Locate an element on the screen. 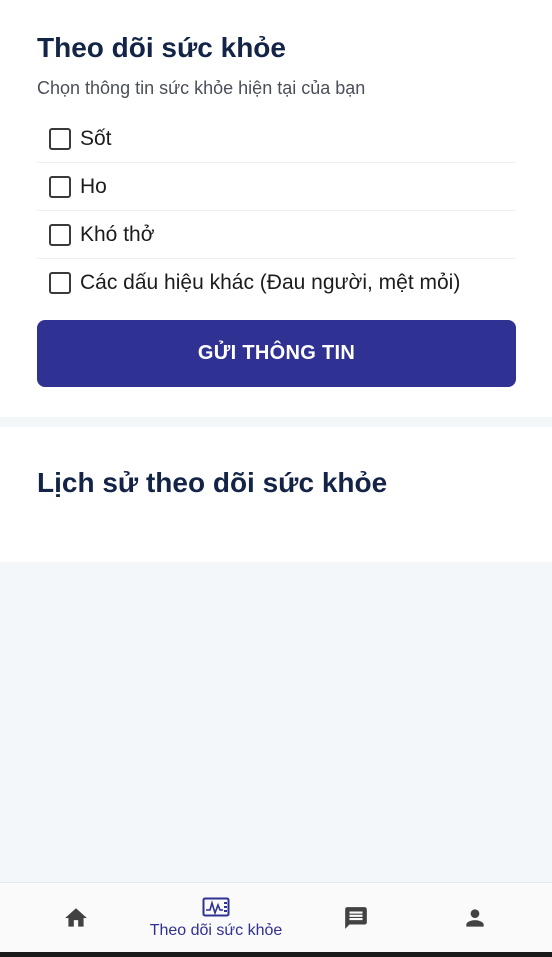 This screenshot has height=957, width=552. submit-button: GỬI THÔNG TIN is located at coordinates (276, 353).